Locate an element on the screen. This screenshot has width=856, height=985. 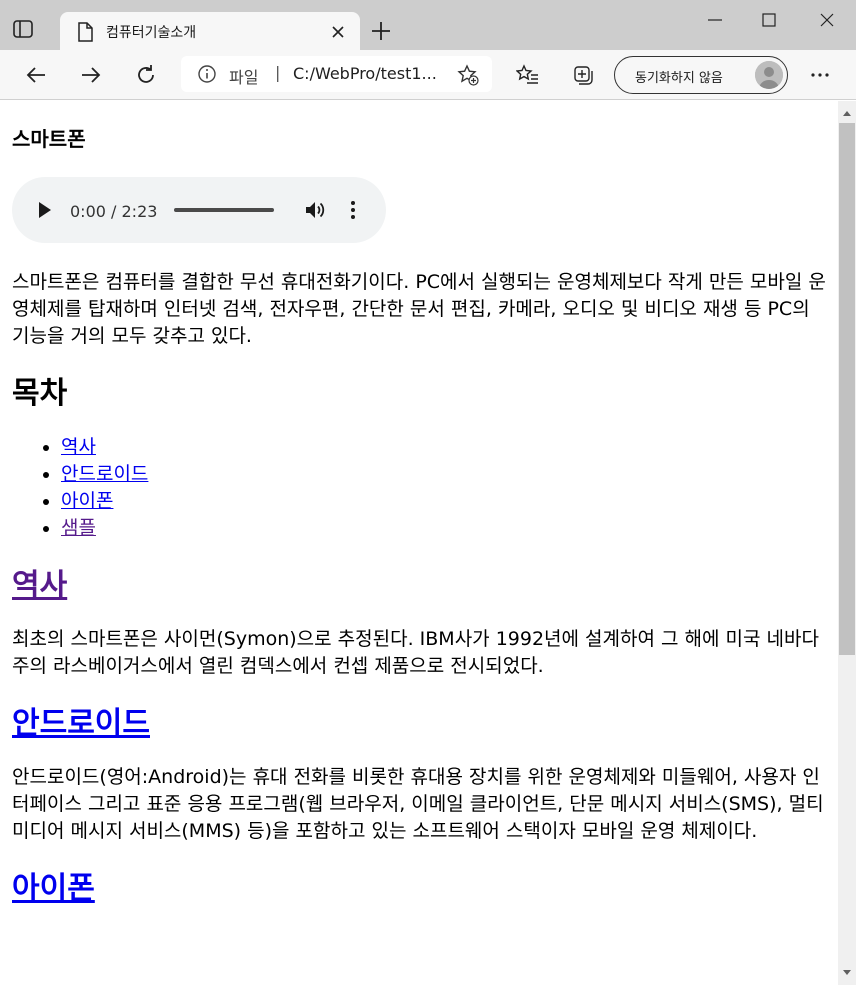
vertical-scrollbar is located at coordinates (847, 543).